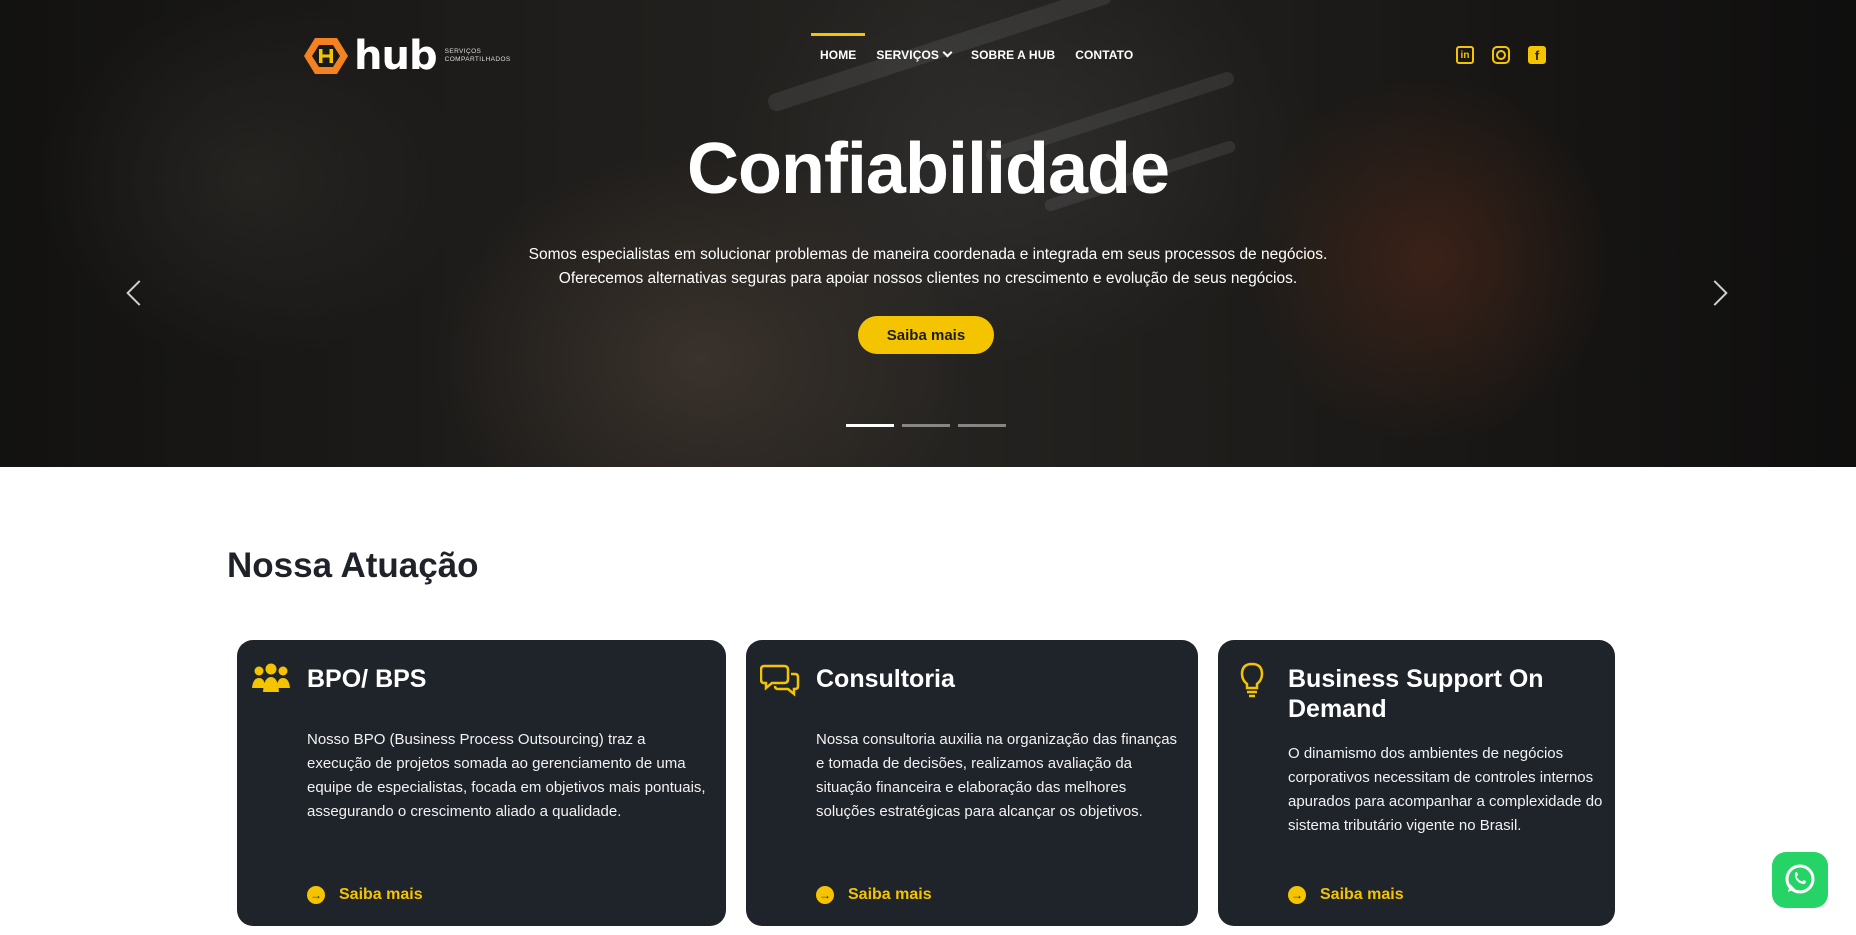  I want to click on nav-contato-label: CONTATO, so click(1104, 55).